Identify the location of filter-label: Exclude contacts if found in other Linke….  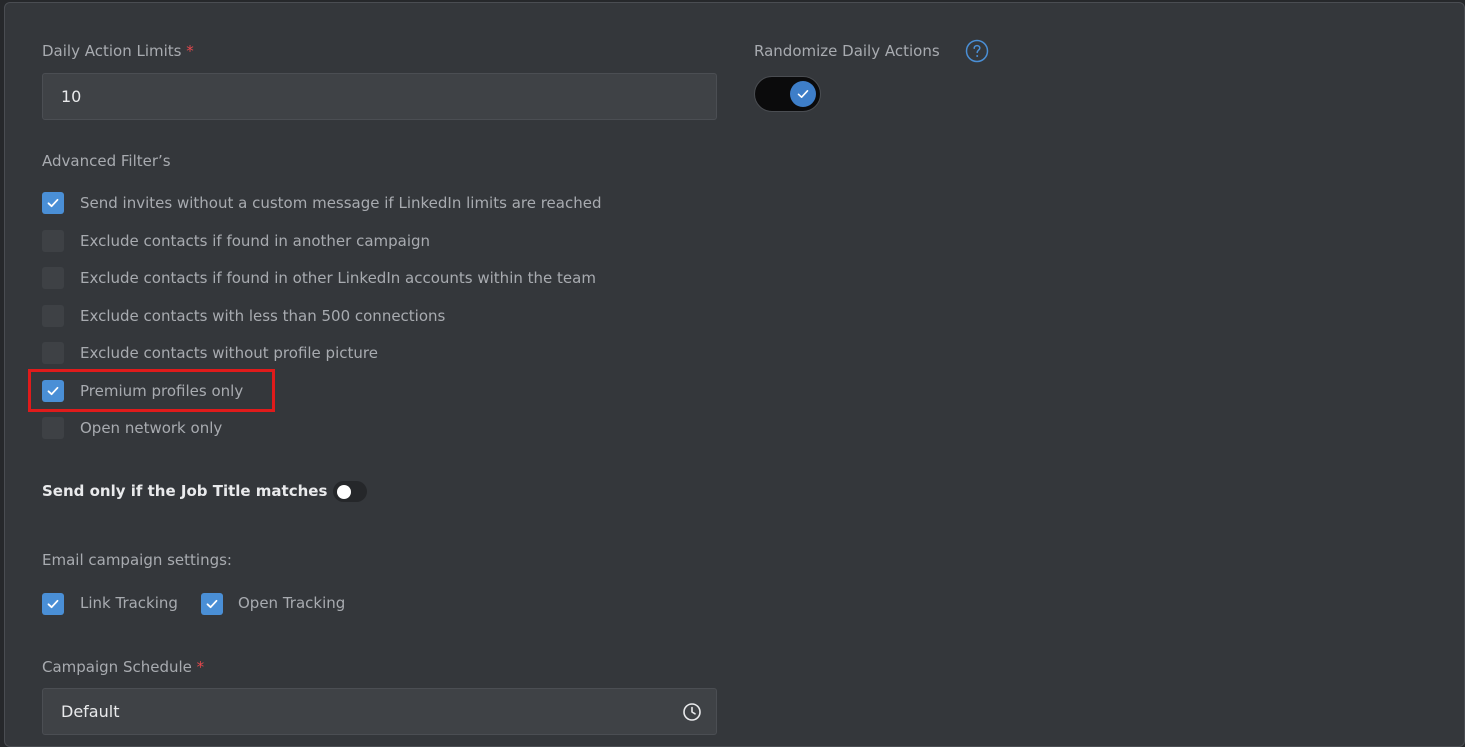
(338, 278).